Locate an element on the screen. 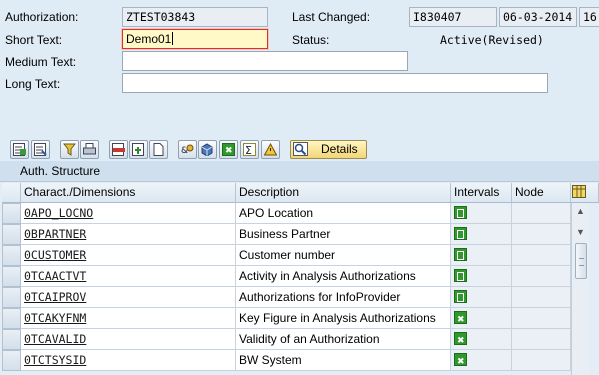 The image size is (599, 375). vertical-scrollbar: ▲ ▼ is located at coordinates (580, 289).